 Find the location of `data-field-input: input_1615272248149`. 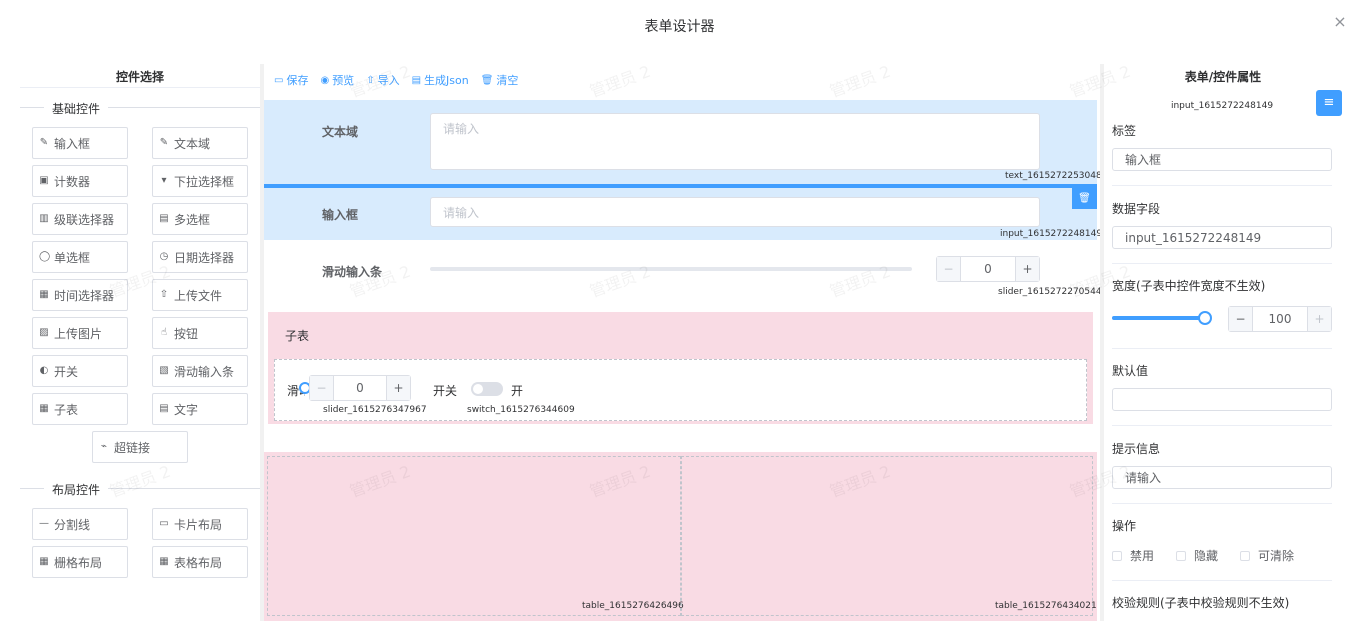

data-field-input: input_1615272248149 is located at coordinates (1222, 237).